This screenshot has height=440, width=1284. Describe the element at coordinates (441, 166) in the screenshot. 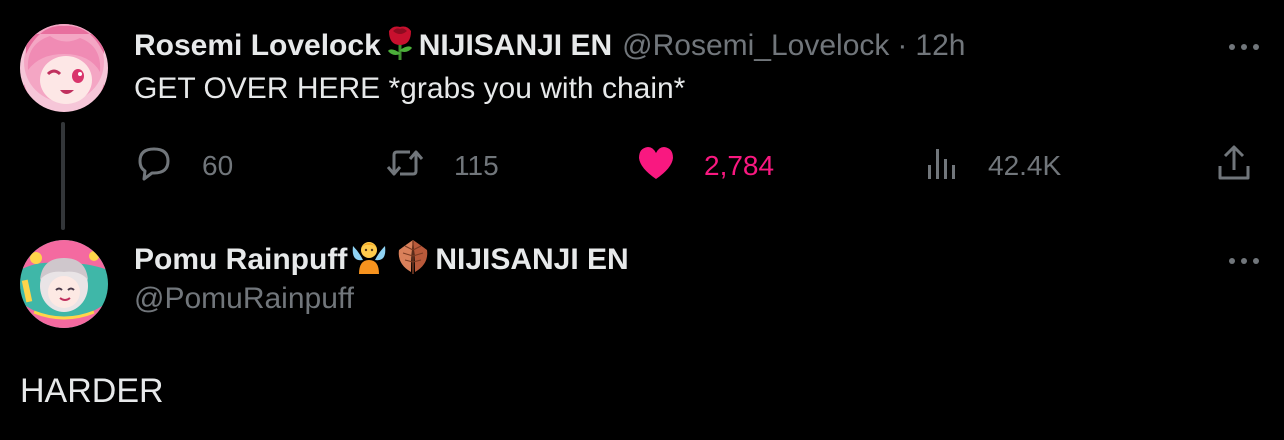

I see `retweet-button: 115` at that location.